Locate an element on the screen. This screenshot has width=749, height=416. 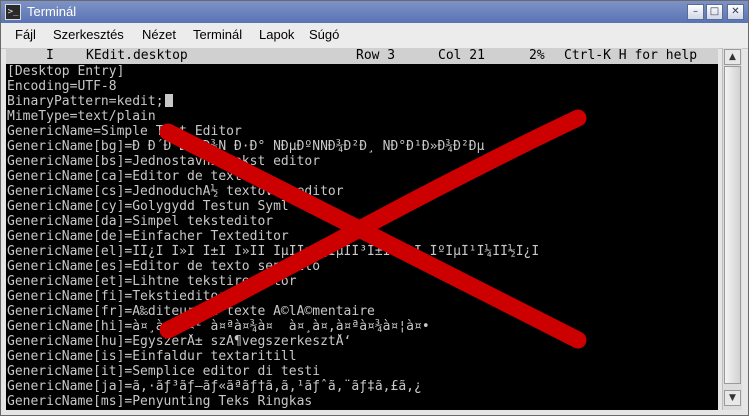
text-line: GenericName[et]=Lihtne tekstiredaktor is located at coordinates (152, 281).